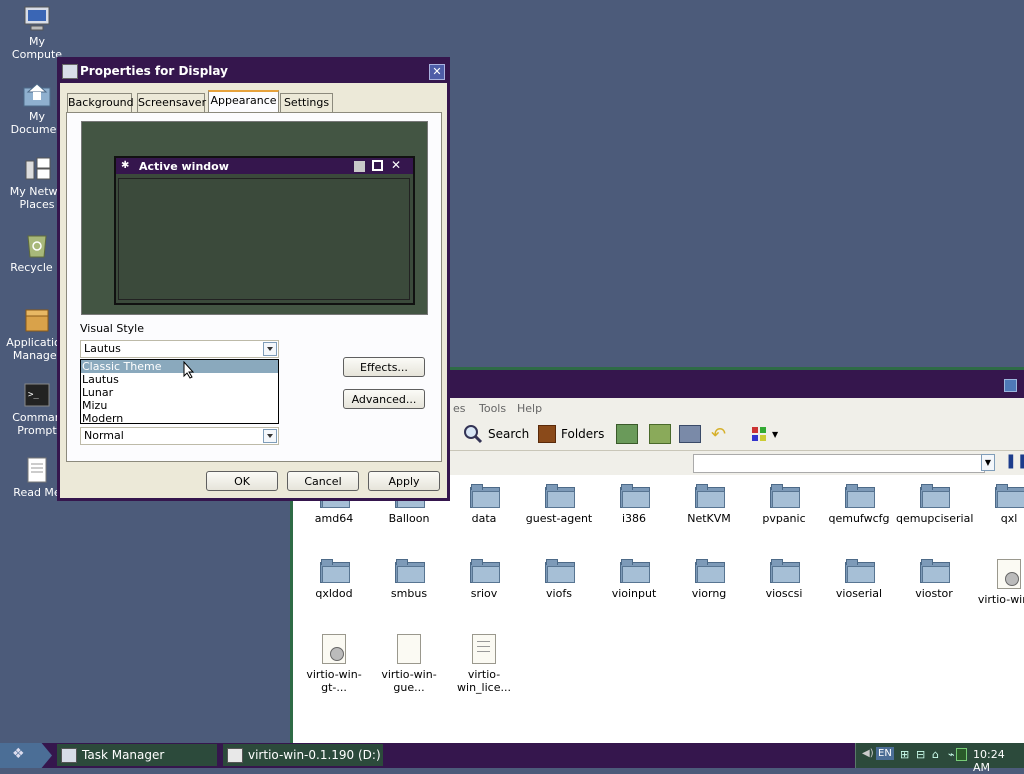 This screenshot has width=1024, height=774. What do you see at coordinates (459, 408) in the screenshot?
I see `menu-item: es` at bounding box center [459, 408].